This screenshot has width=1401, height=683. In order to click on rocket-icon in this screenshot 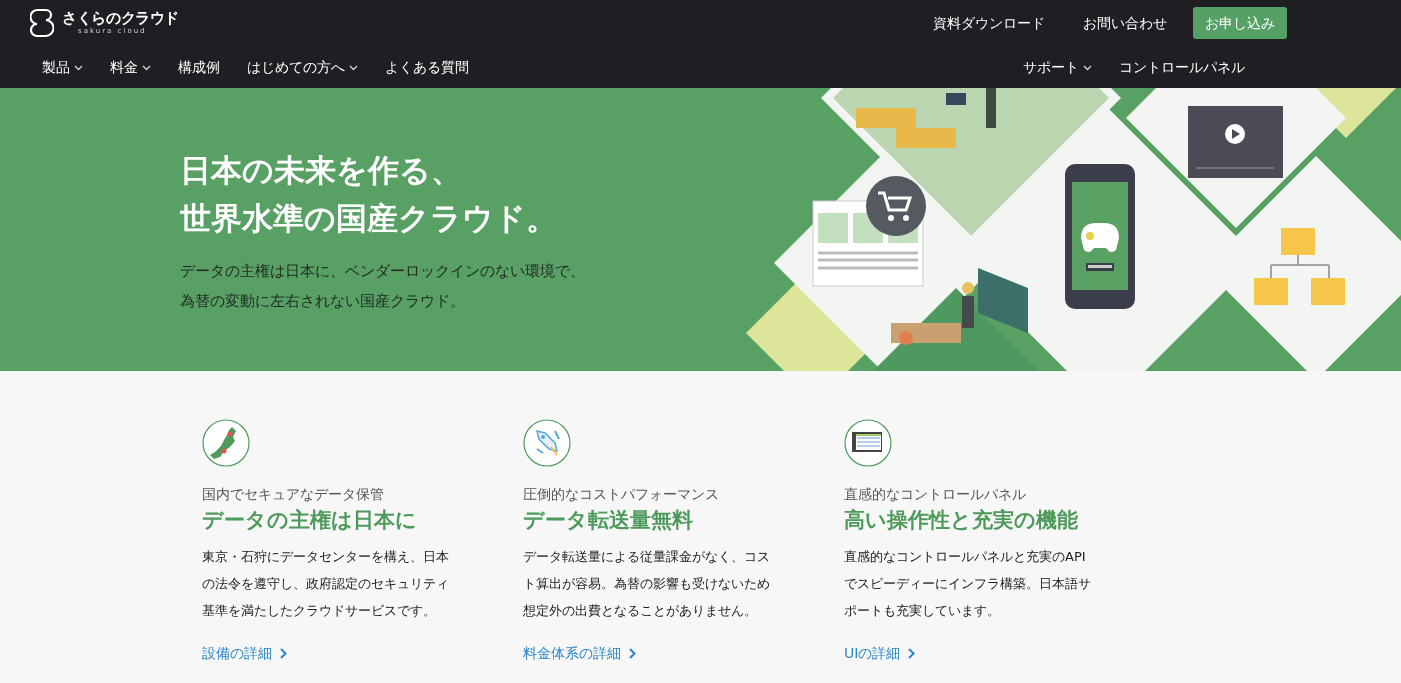, I will do `click(547, 443)`.